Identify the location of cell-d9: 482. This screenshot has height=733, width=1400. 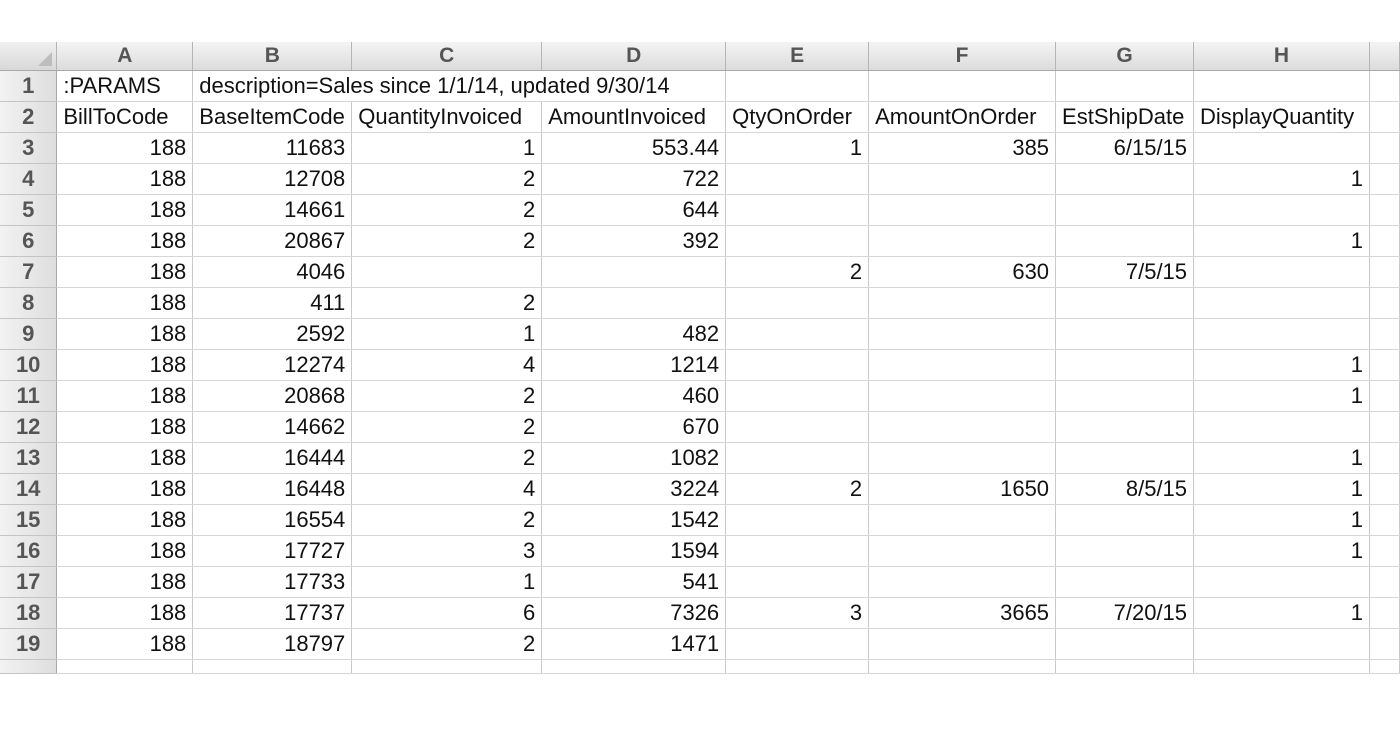
(634, 334).